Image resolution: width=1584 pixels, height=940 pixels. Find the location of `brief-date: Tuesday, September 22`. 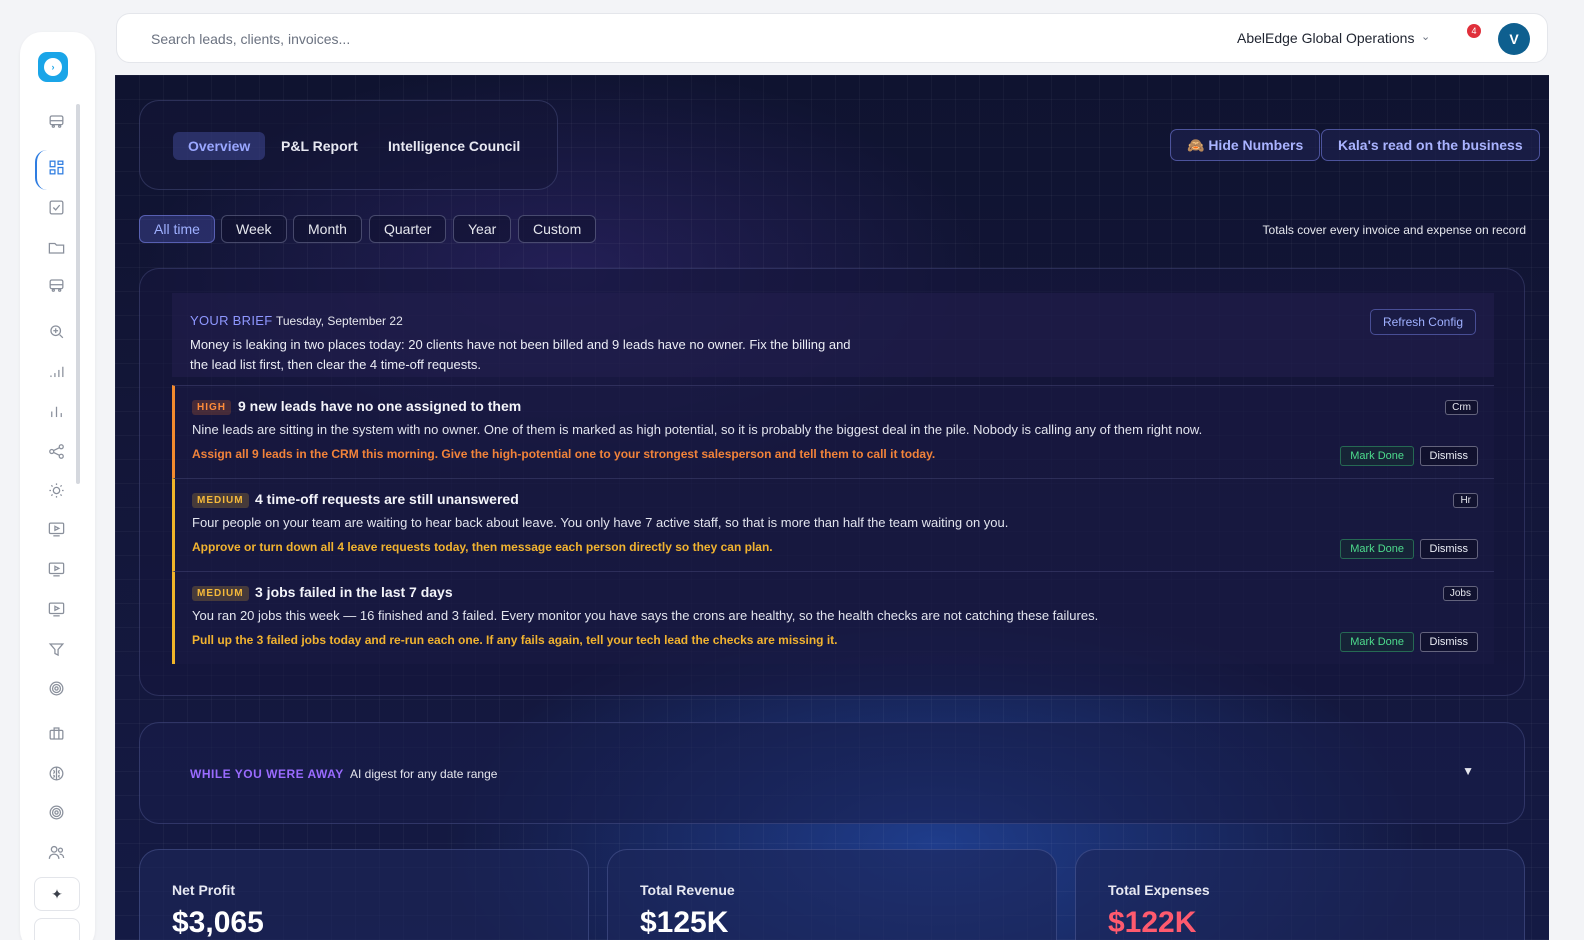

brief-date: Tuesday, September 22 is located at coordinates (339, 321).